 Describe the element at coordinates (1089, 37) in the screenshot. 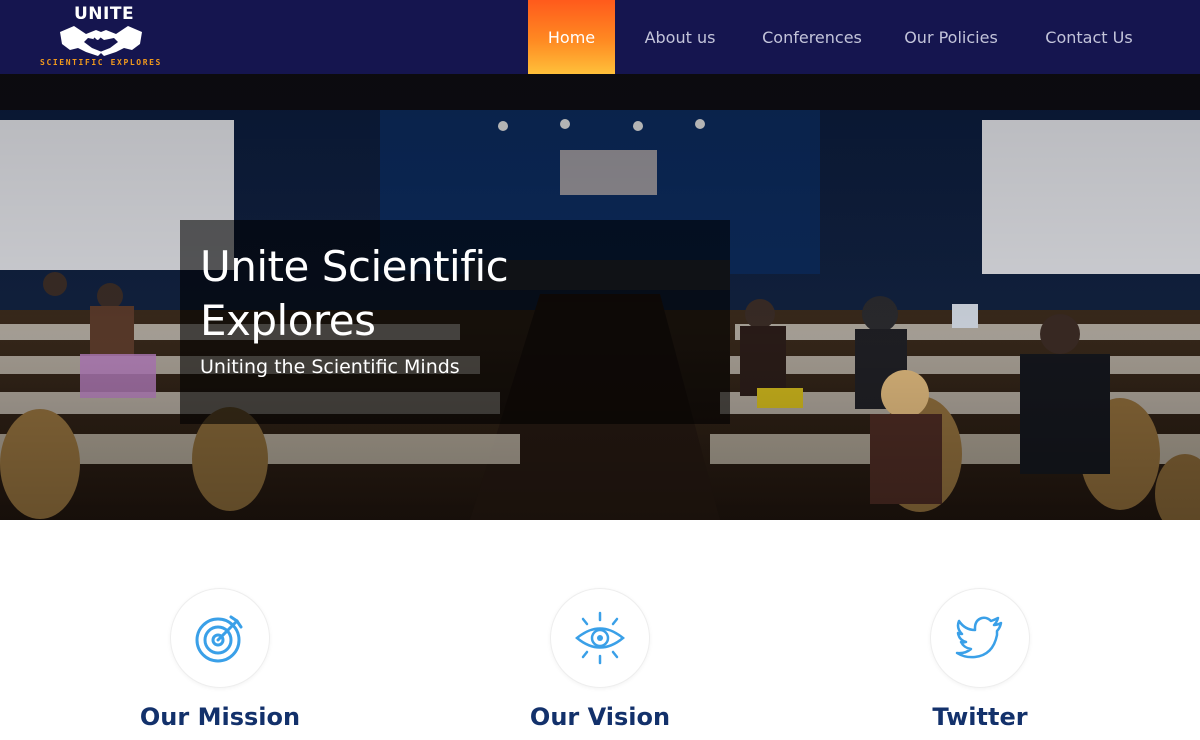

I see `nav-contact-us: Contact Us` at that location.